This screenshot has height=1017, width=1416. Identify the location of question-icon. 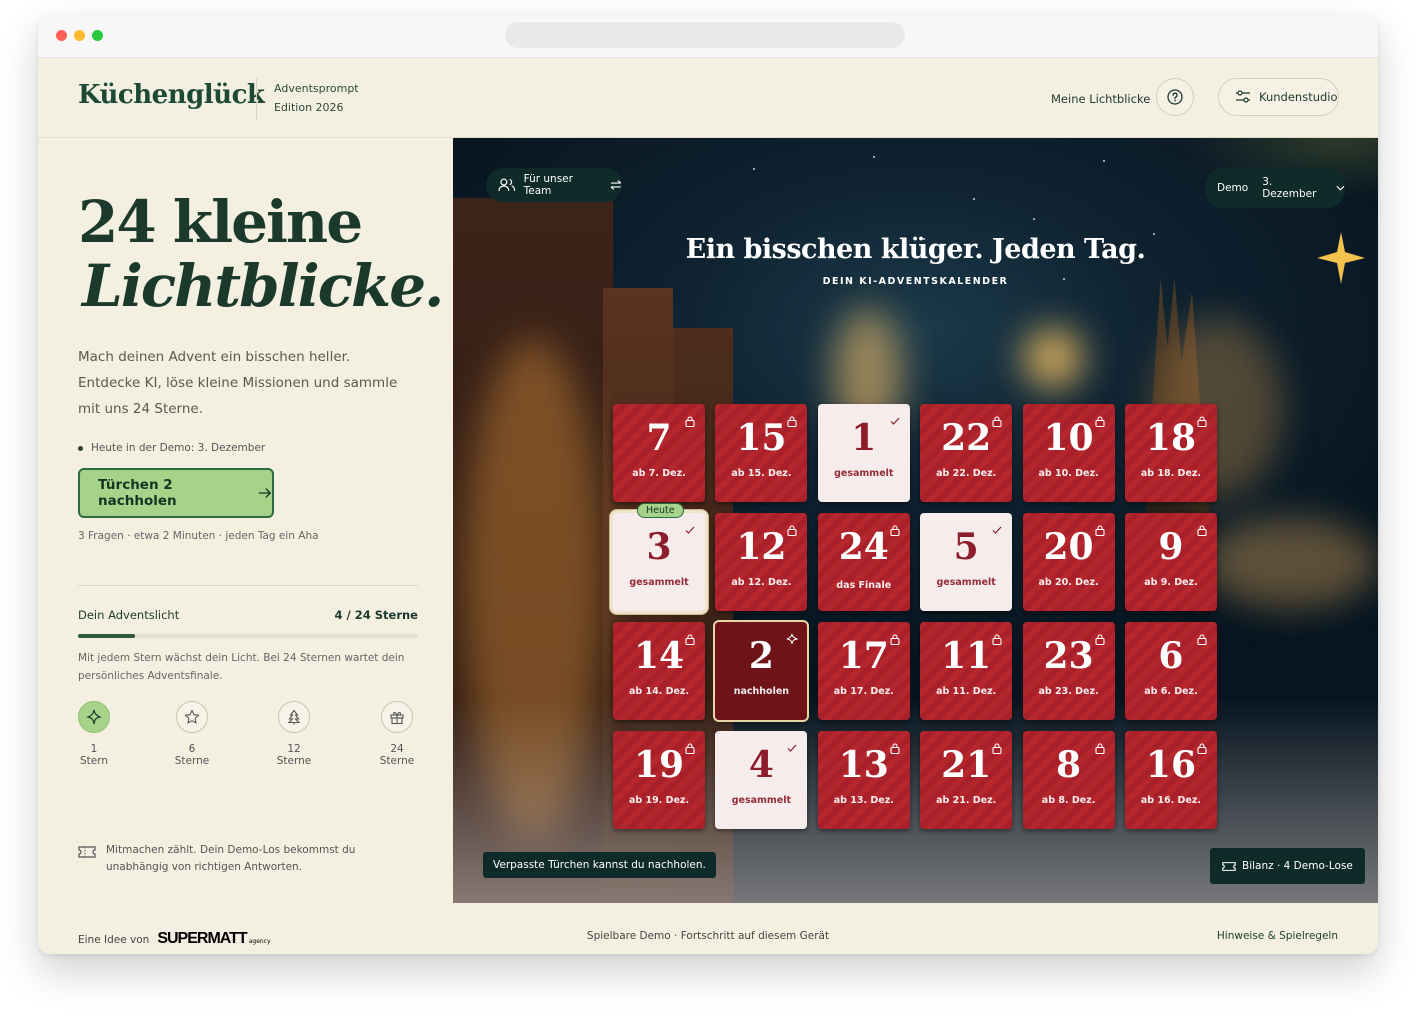
(1175, 97).